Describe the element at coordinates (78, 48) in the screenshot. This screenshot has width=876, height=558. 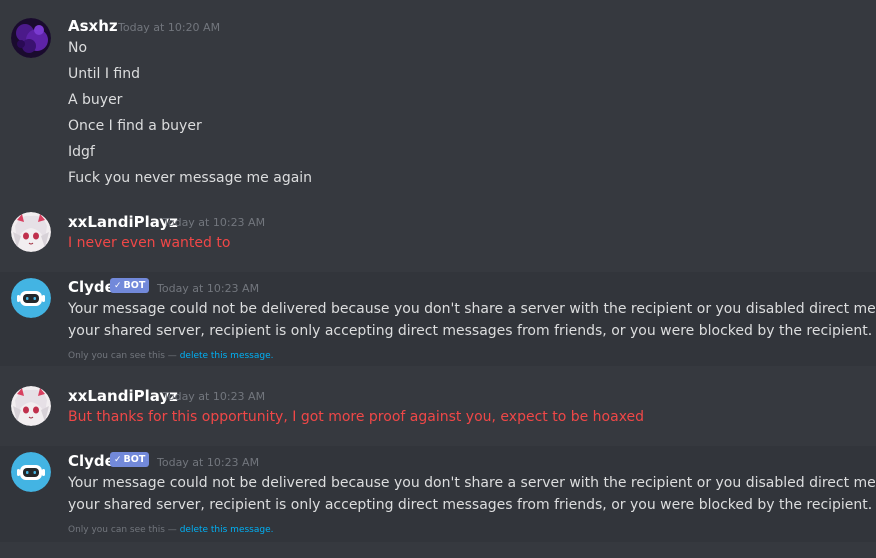
I see `message-line: No` at that location.